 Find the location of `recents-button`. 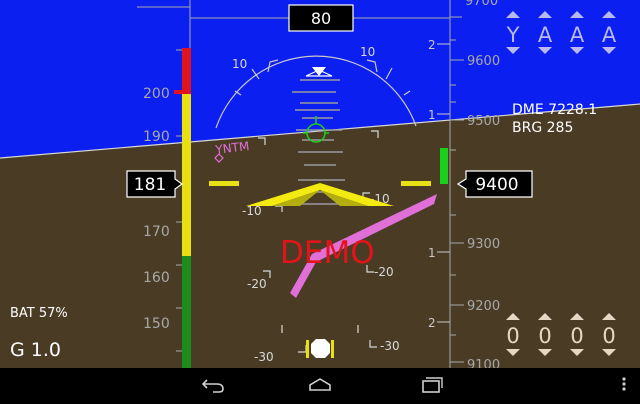

recents-button is located at coordinates (430, 384).